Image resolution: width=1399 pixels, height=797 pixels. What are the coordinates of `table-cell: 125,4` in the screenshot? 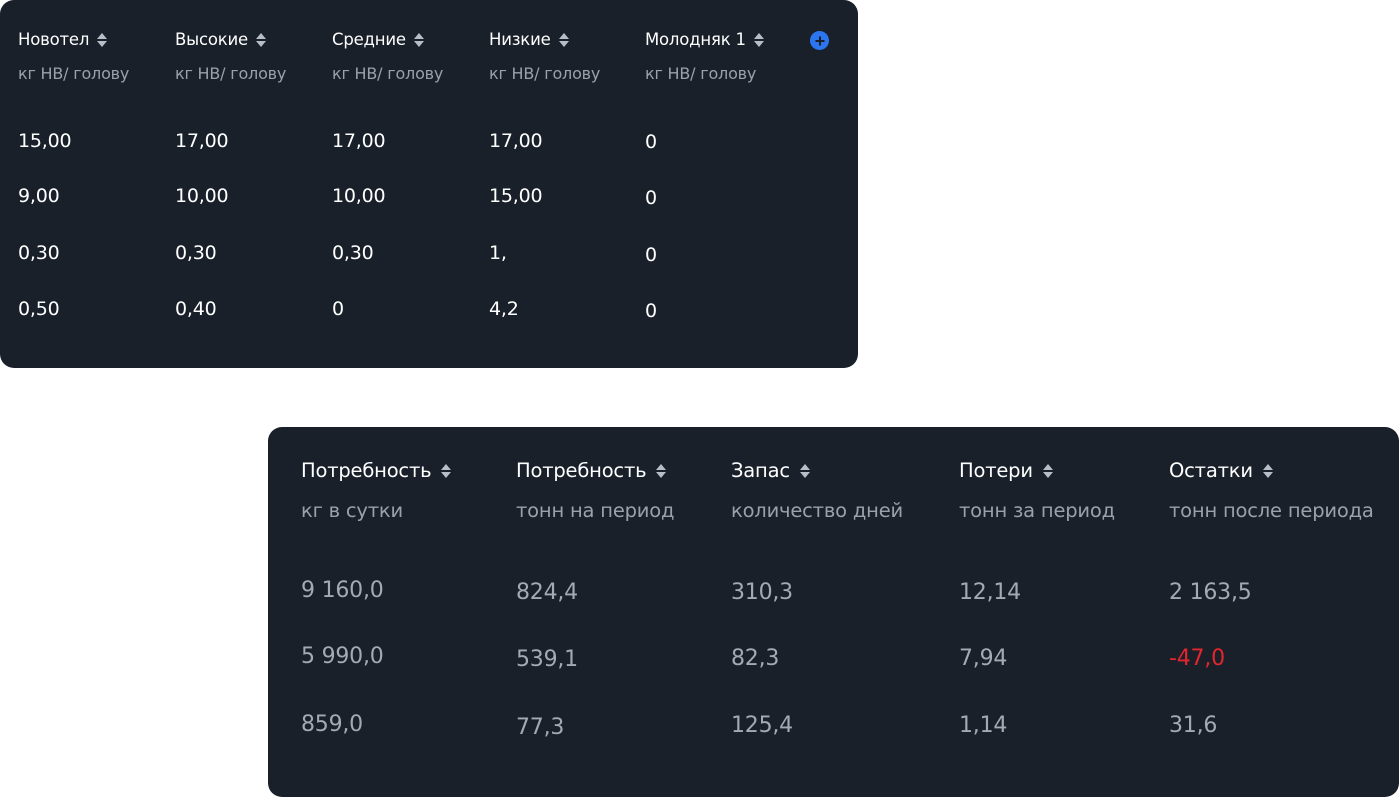 It's located at (762, 725).